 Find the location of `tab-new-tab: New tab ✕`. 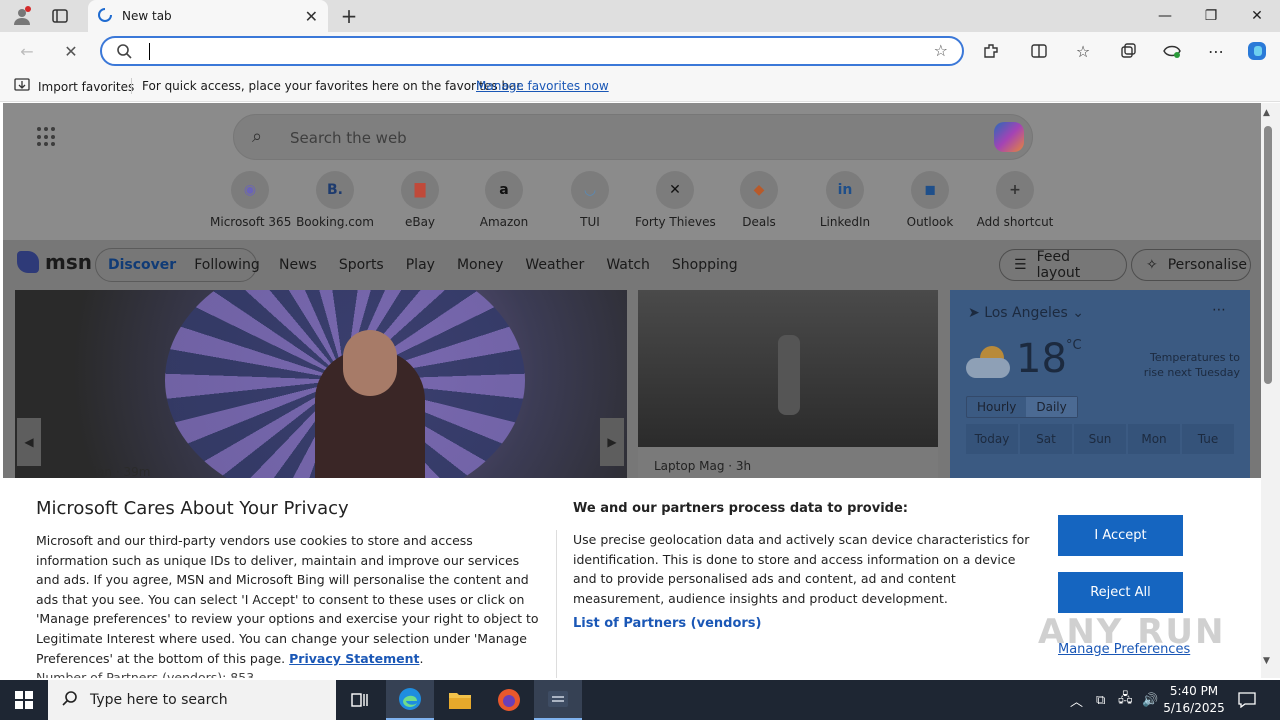

tab-new-tab: New tab ✕ is located at coordinates (208, 16).